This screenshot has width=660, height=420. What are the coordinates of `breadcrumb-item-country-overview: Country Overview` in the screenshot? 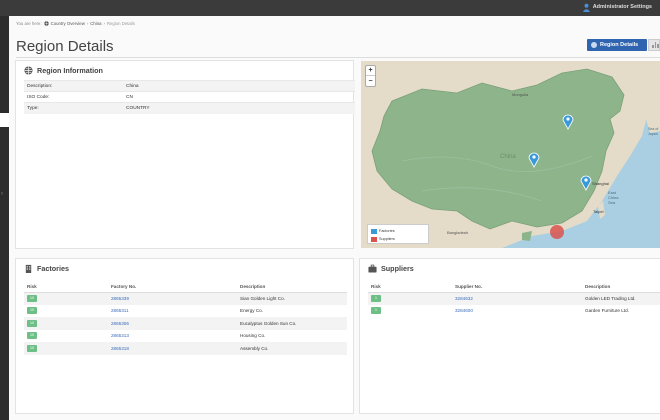 It's located at (68, 23).